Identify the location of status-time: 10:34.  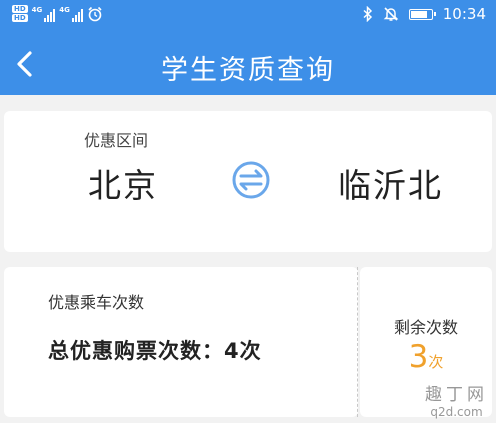
(464, 14).